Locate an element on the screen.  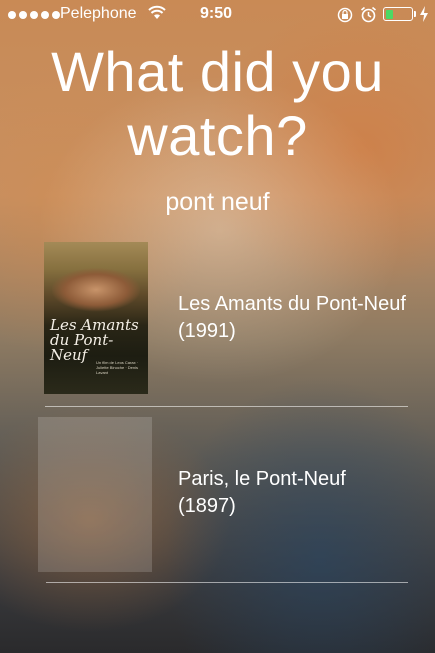
poster-title: Les Amants du Pont-Neuf is located at coordinates (94, 340).